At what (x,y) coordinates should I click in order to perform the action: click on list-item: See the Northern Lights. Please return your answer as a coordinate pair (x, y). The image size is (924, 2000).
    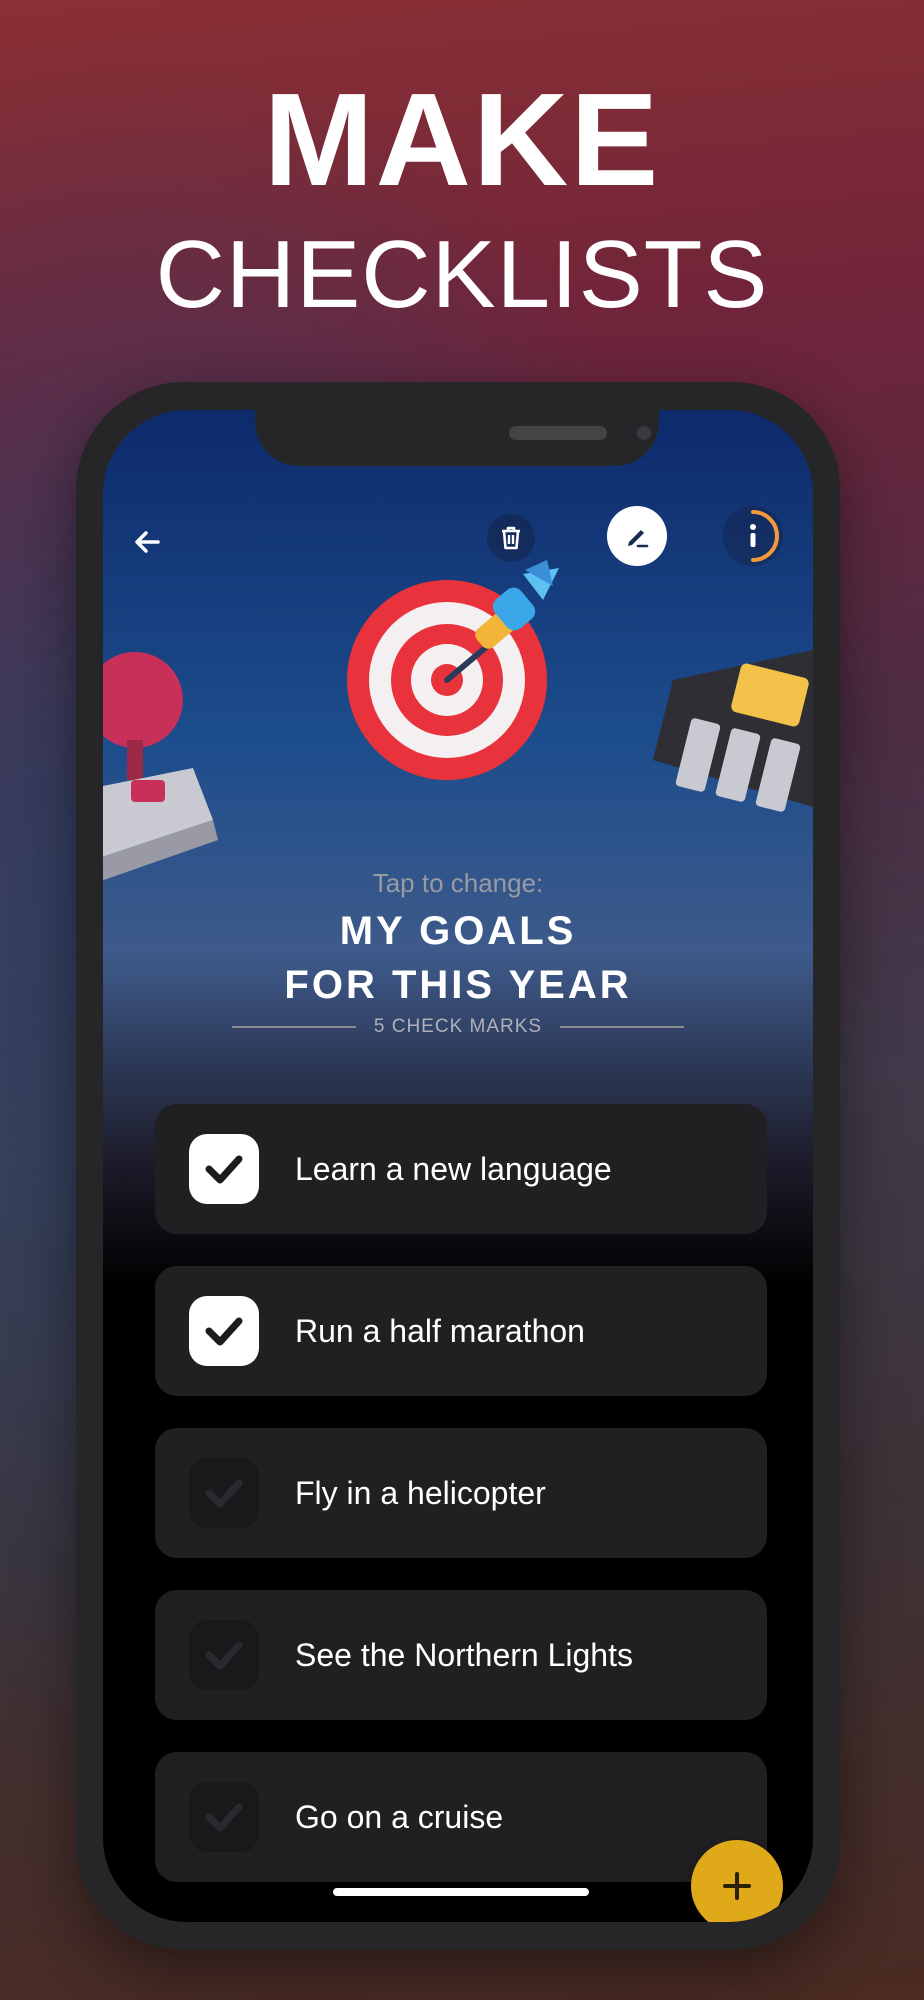
    Looking at the image, I should click on (461, 1655).